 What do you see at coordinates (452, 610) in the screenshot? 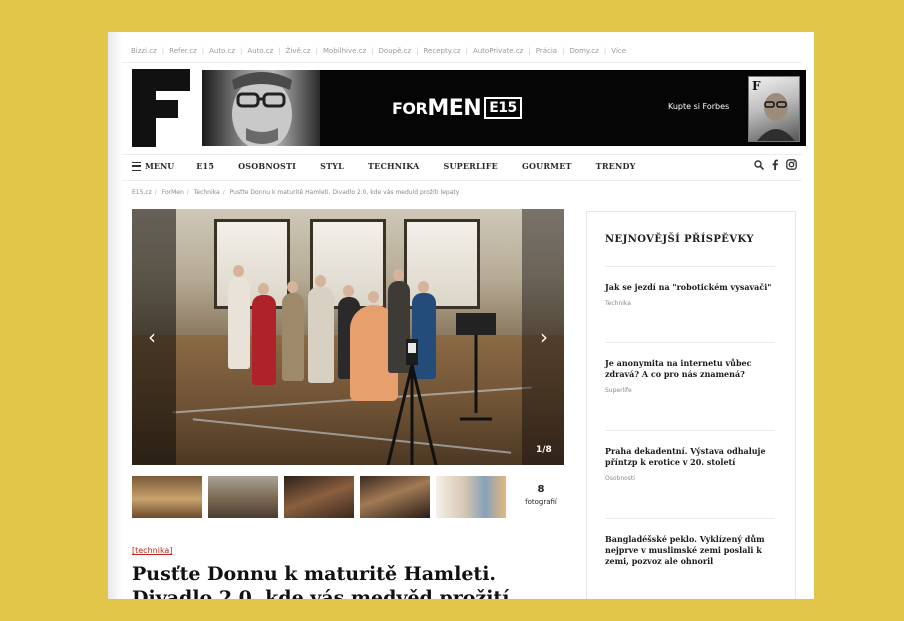
I see `frame-border-bottom` at bounding box center [452, 610].